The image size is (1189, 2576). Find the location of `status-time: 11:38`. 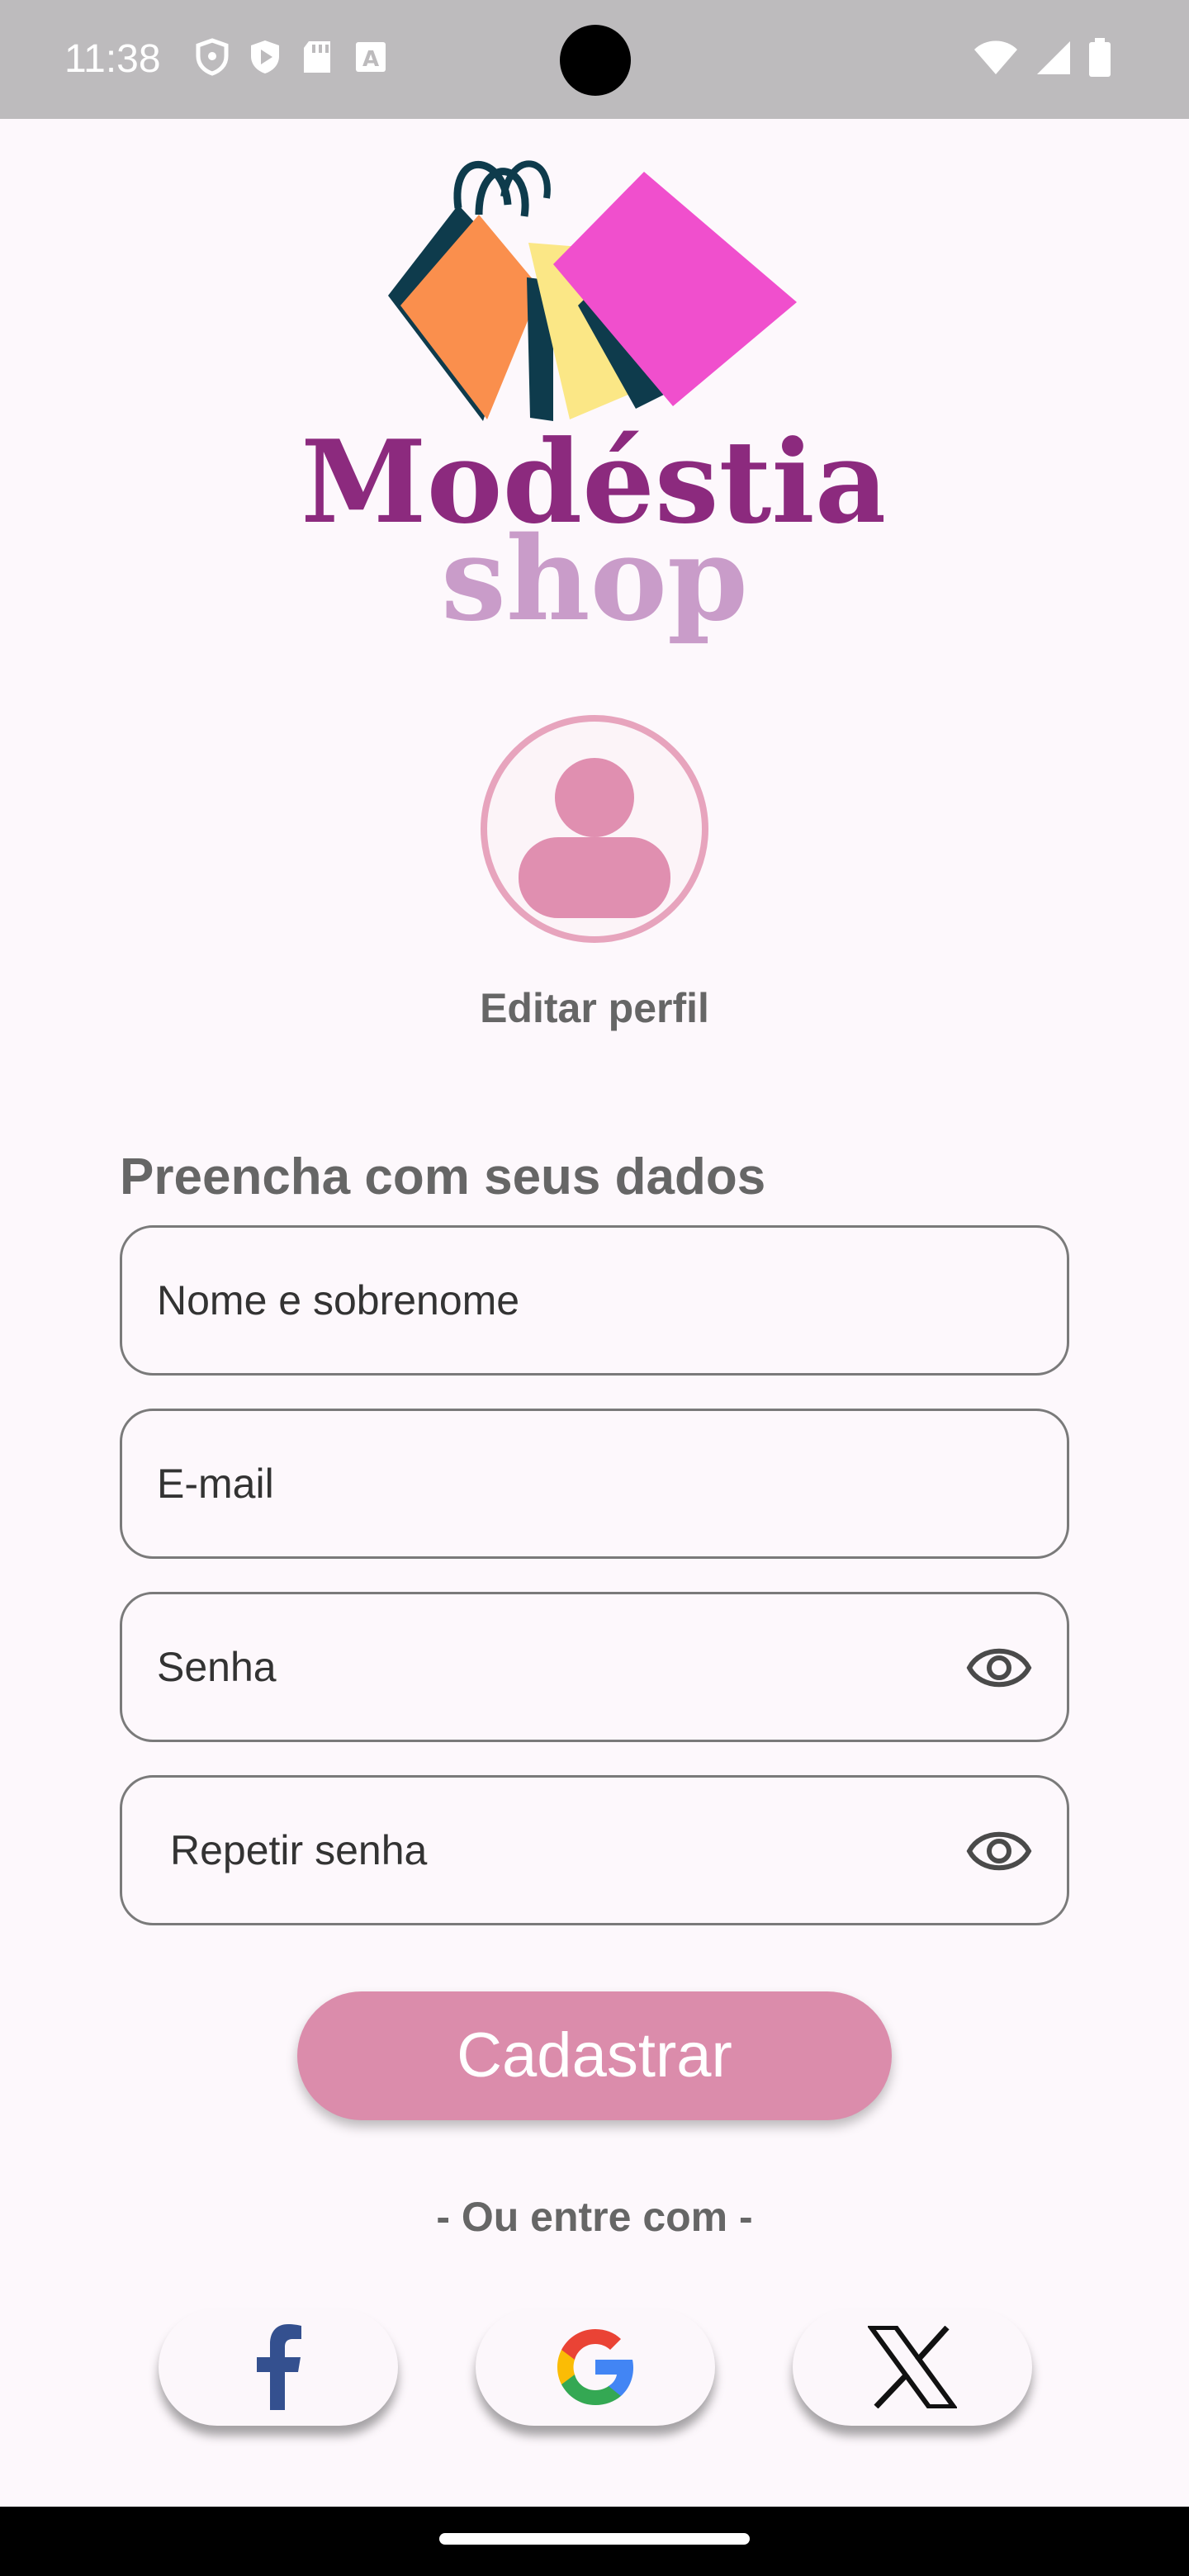

status-time: 11:38 is located at coordinates (112, 59).